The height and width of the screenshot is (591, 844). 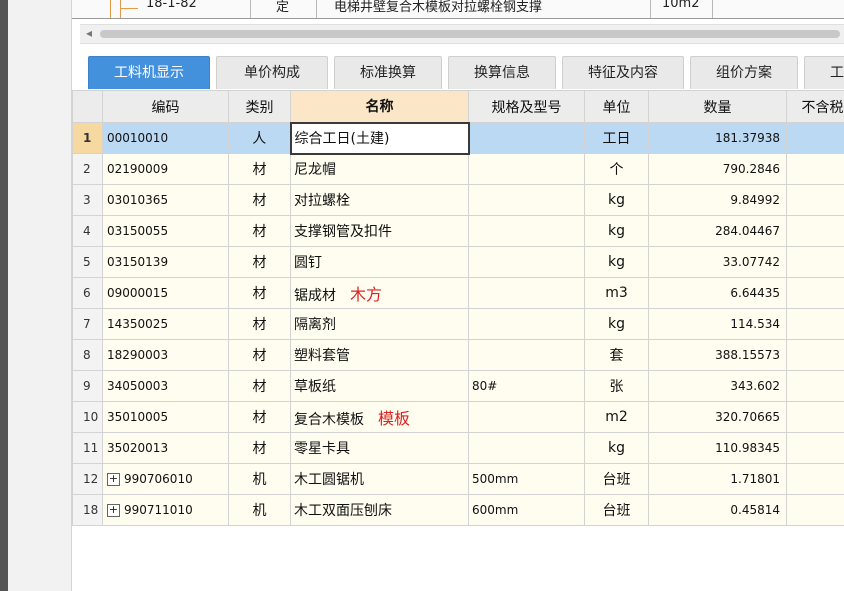 I want to click on code-cell: 34050003, so click(x=165, y=386).